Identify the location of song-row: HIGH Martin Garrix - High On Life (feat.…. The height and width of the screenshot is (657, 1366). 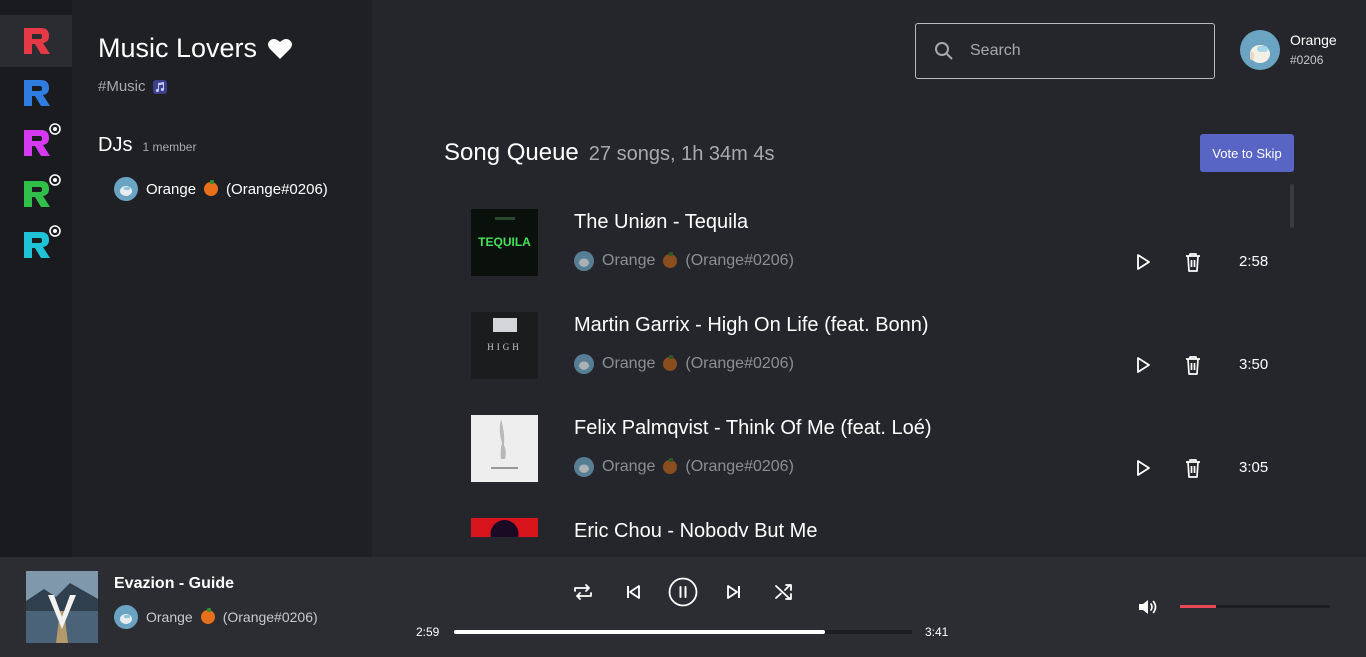
(881, 343).